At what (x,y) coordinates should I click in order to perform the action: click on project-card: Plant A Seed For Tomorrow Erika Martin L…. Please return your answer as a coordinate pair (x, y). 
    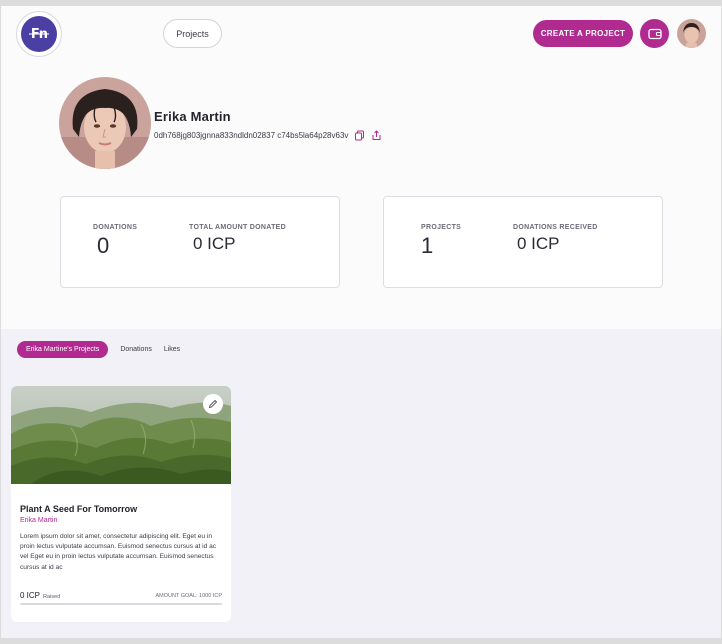
    Looking at the image, I should click on (121, 504).